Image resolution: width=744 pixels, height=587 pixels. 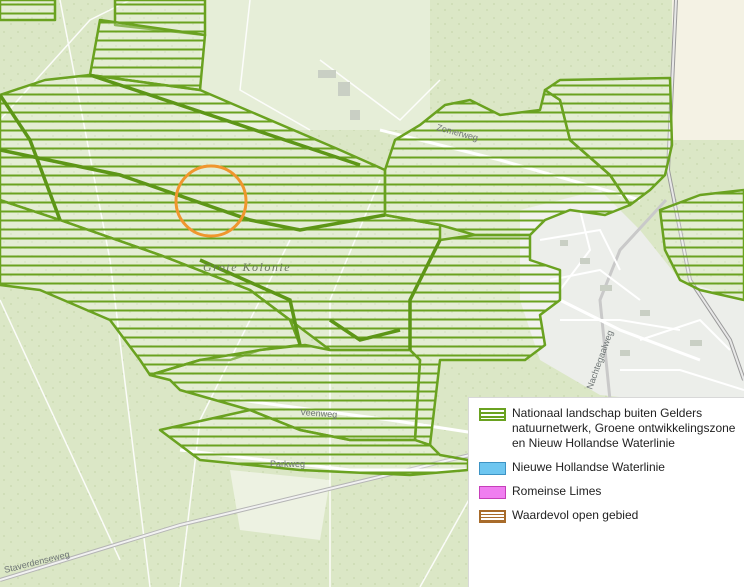 I want to click on legend-label: Romeinse Limes, so click(x=557, y=491).